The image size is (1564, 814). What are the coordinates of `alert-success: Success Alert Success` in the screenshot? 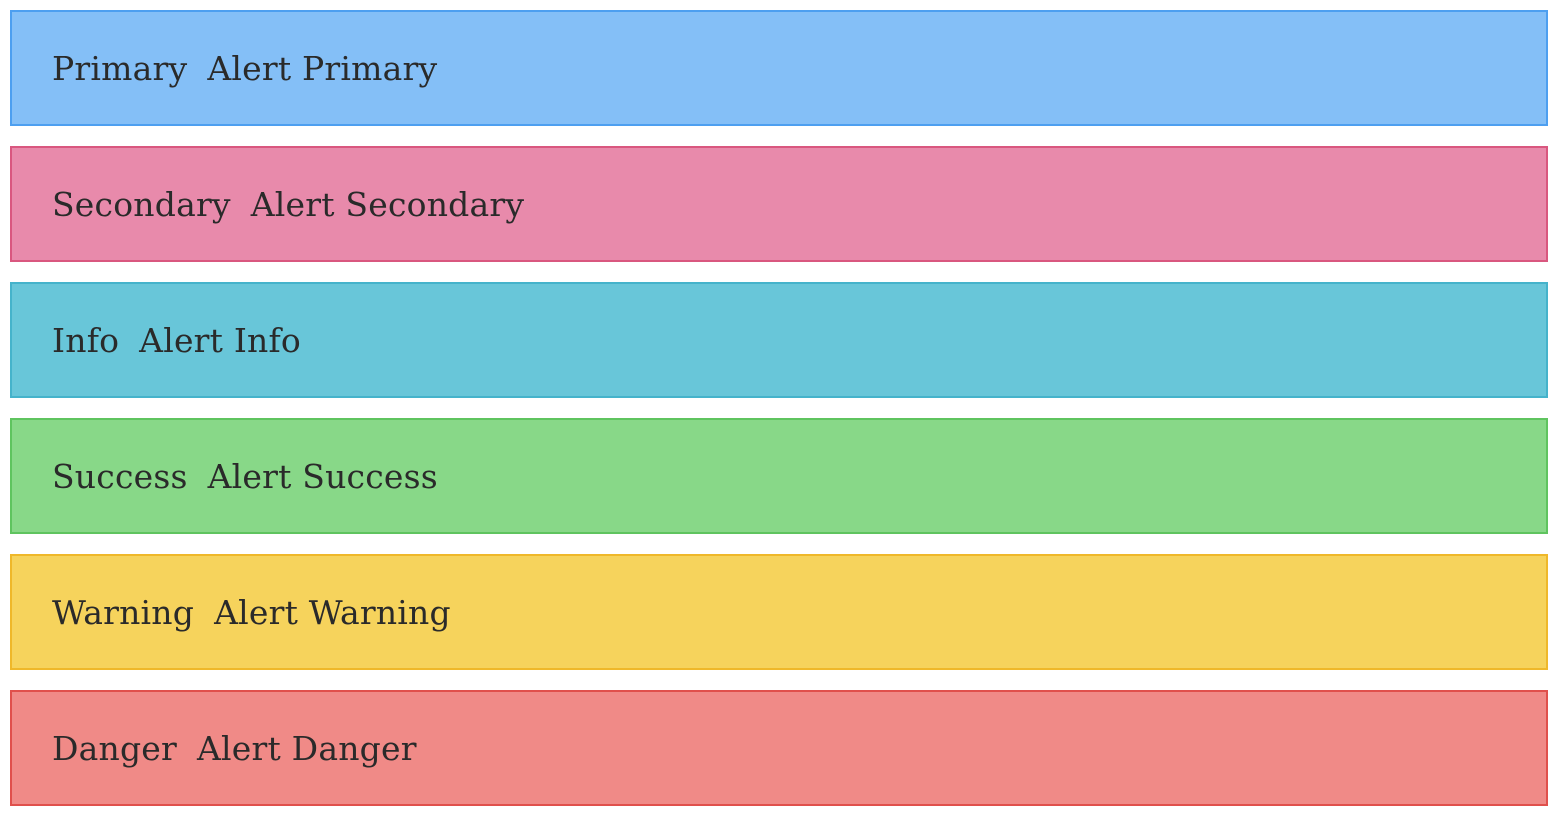 It's located at (779, 476).